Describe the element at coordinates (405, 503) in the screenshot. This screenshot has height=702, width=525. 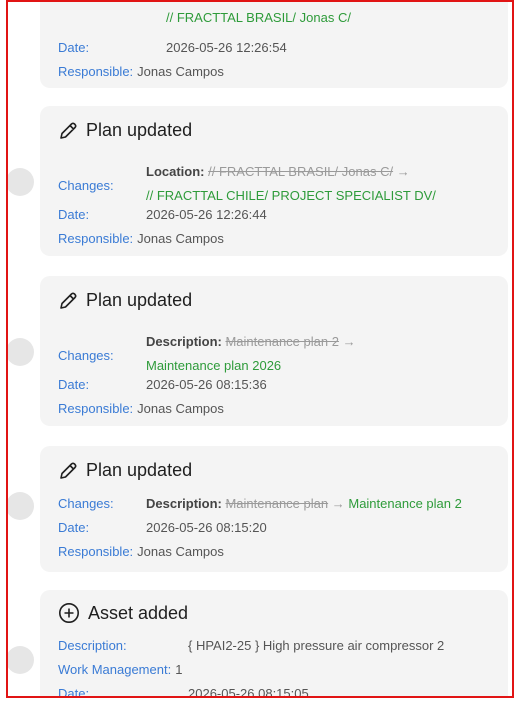
I see `new-value: Maintenance plan 2` at that location.